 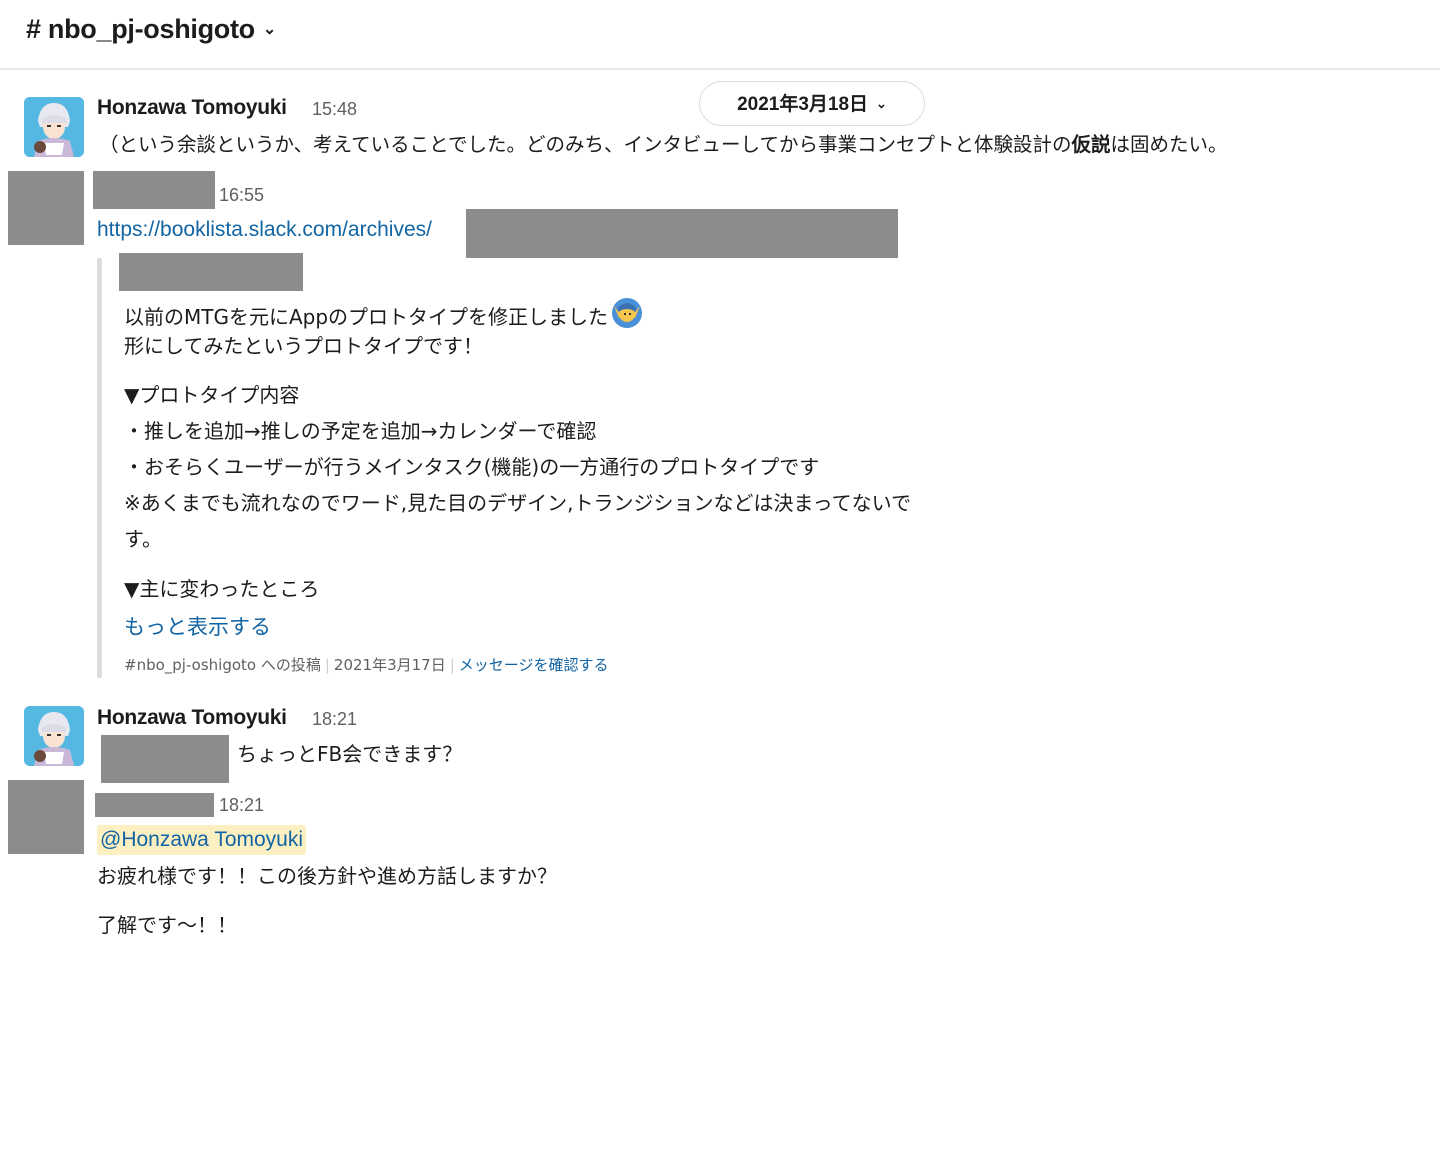 What do you see at coordinates (720, 35) in the screenshot?
I see `channel-header: # nbo_pj-oshigoto ⌄` at bounding box center [720, 35].